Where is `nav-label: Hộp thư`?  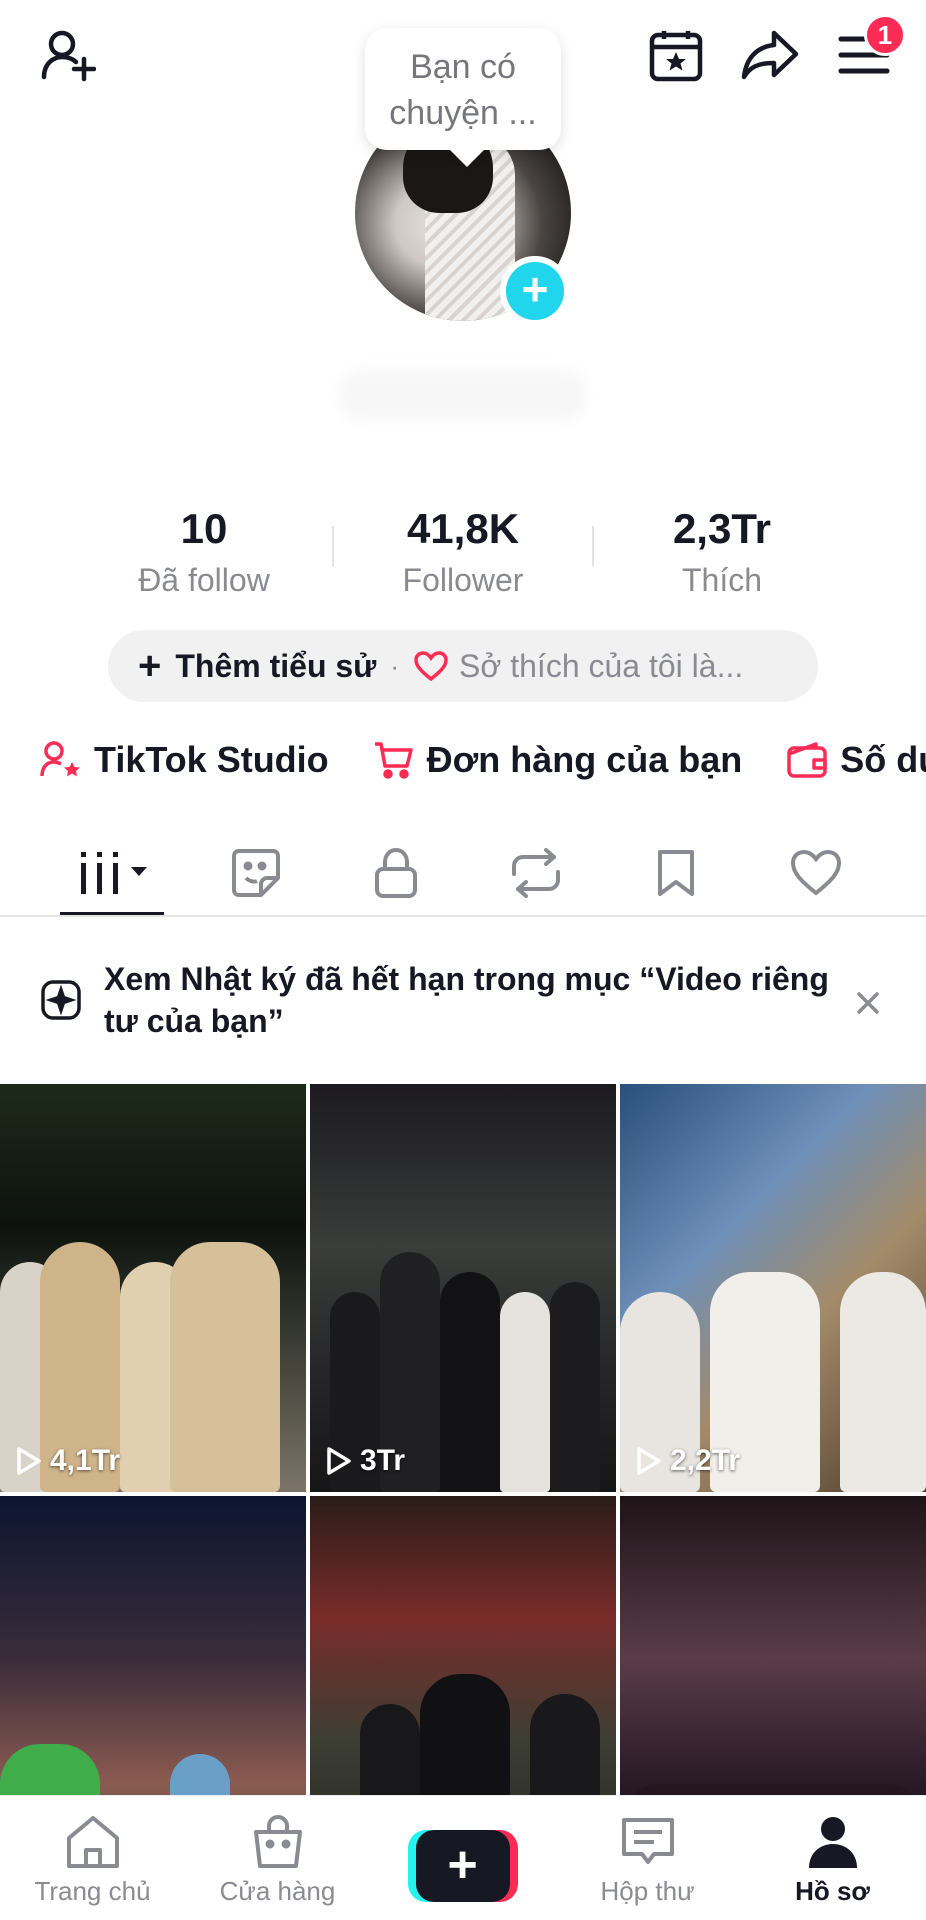 nav-label: Hộp thư is located at coordinates (647, 1891).